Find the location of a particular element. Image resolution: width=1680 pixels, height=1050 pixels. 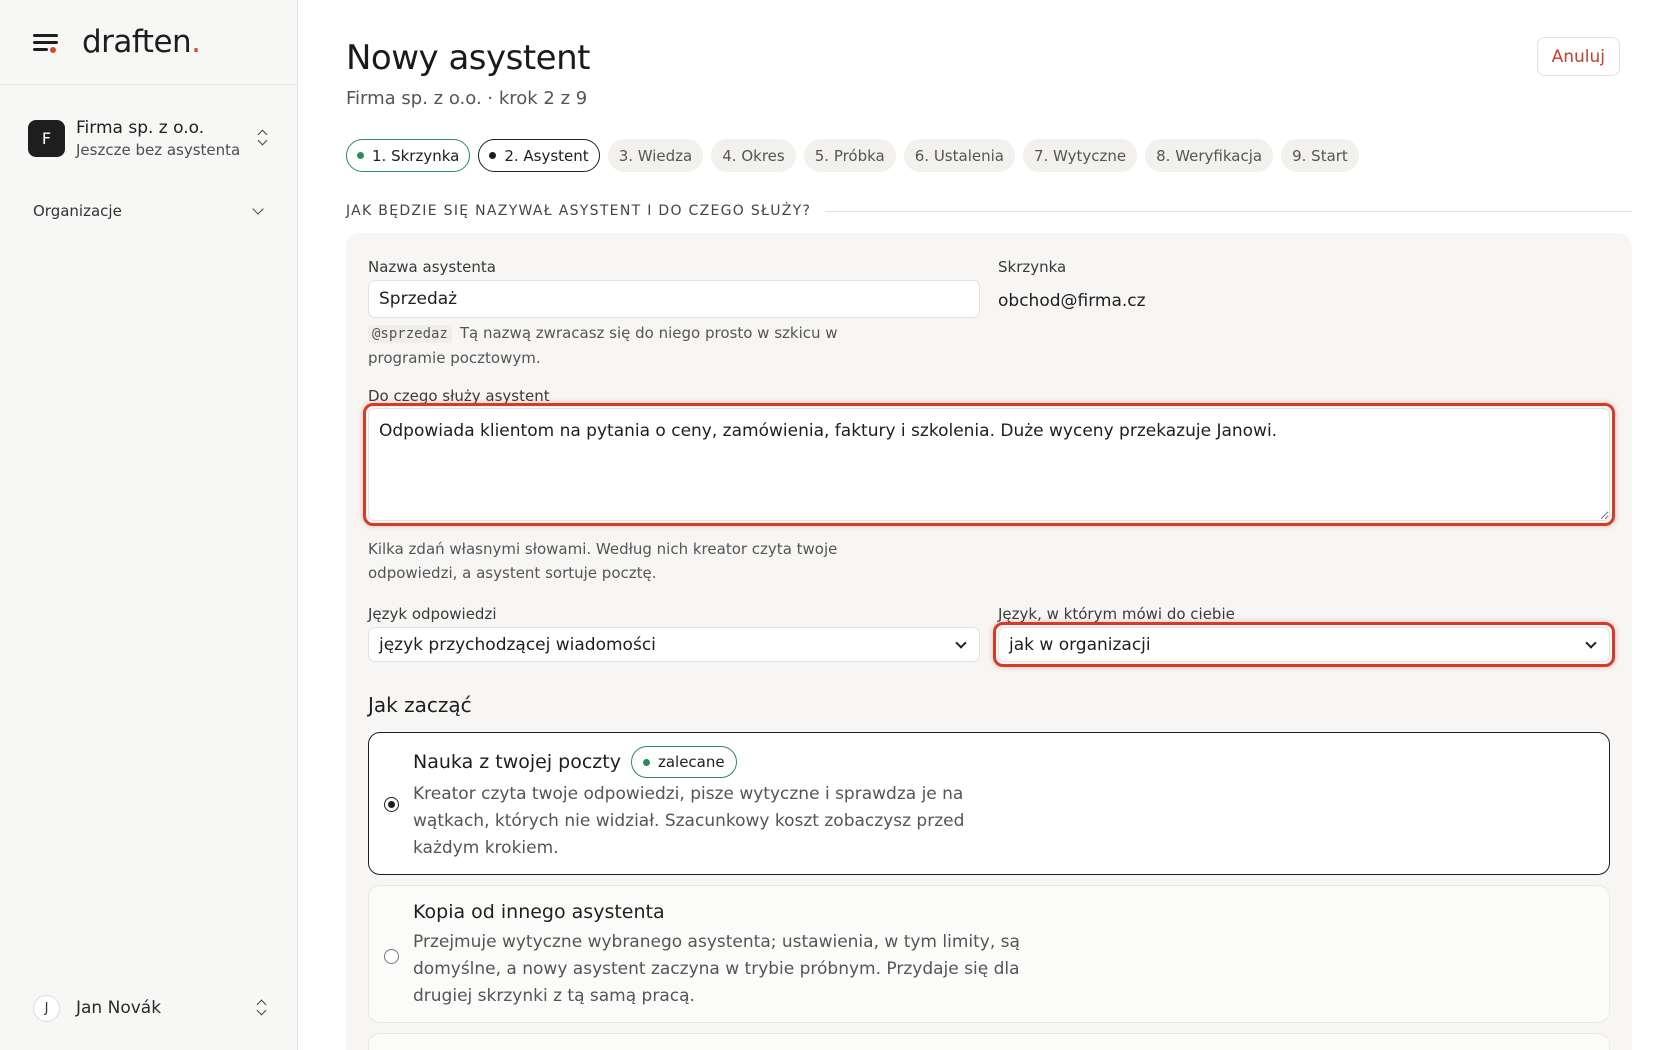

step-knowledge: 3. Wiedza is located at coordinates (655, 155).